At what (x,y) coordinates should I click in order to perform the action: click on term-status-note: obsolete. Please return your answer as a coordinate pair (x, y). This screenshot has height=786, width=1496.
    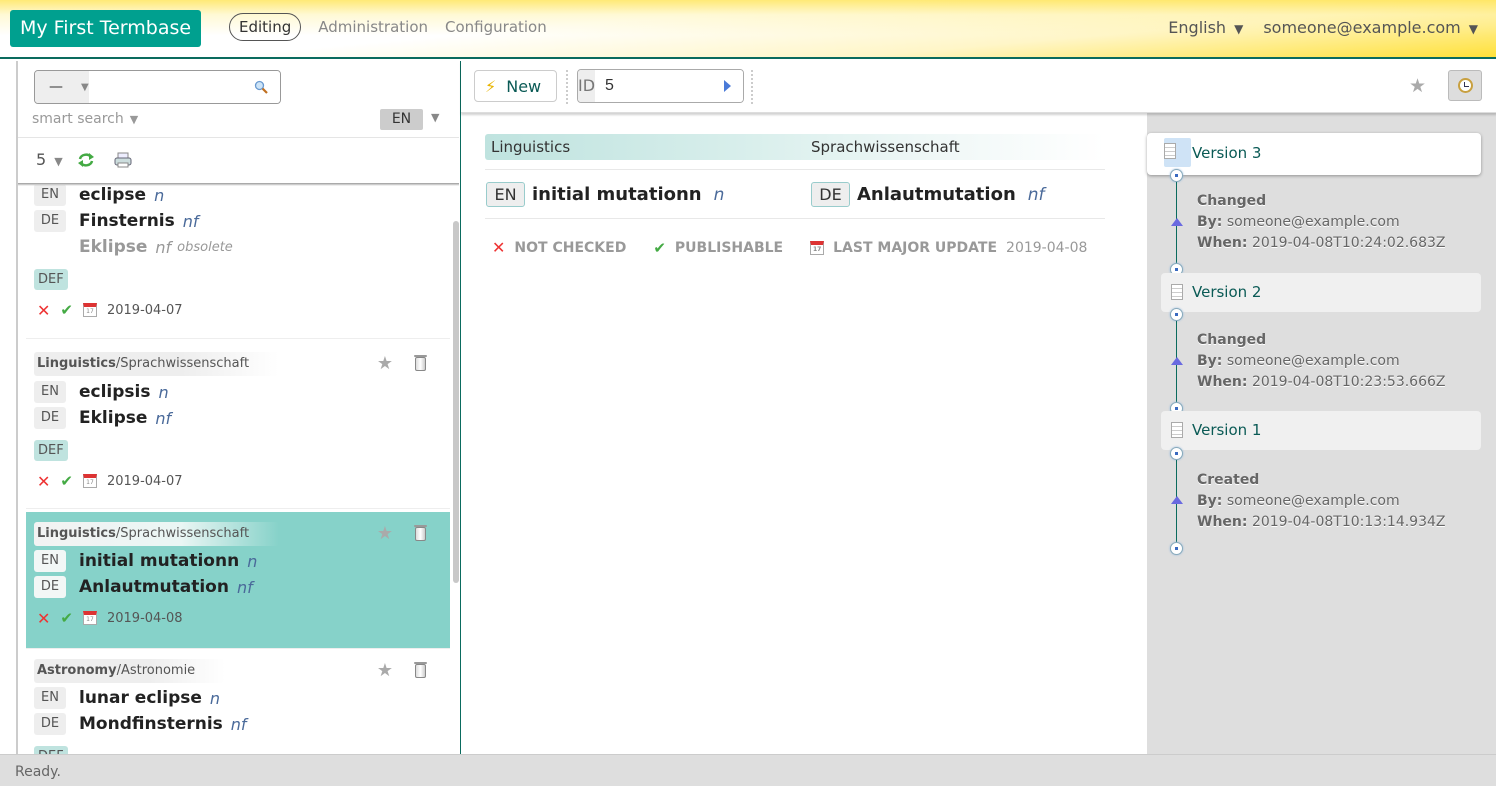
    Looking at the image, I should click on (205, 247).